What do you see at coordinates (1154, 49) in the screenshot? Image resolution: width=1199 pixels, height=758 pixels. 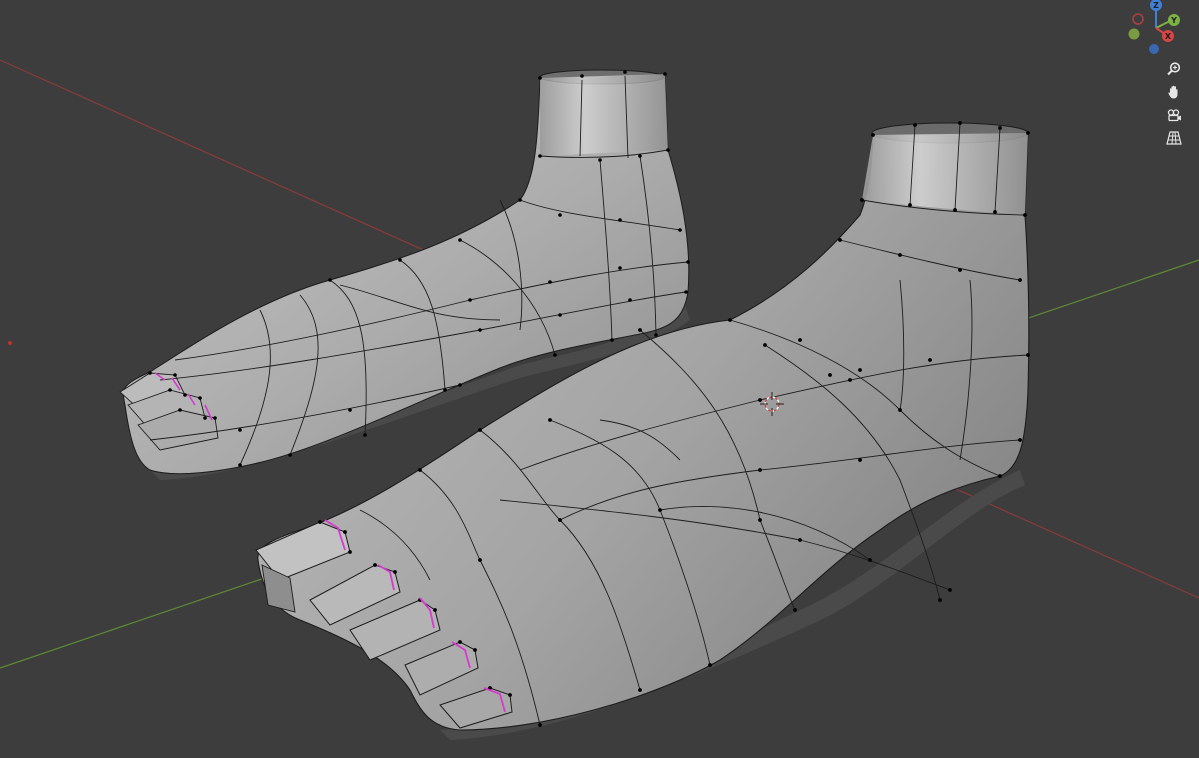 I see `gizmo-neg-z` at bounding box center [1154, 49].